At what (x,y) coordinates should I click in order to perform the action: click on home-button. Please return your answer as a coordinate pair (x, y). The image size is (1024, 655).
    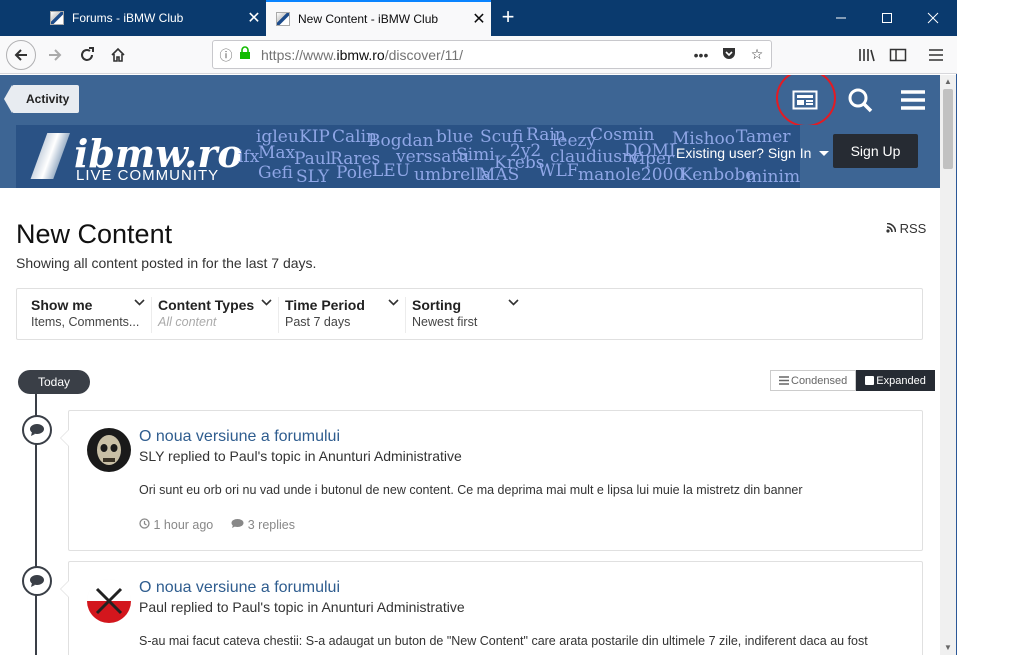
    Looking at the image, I should click on (118, 55).